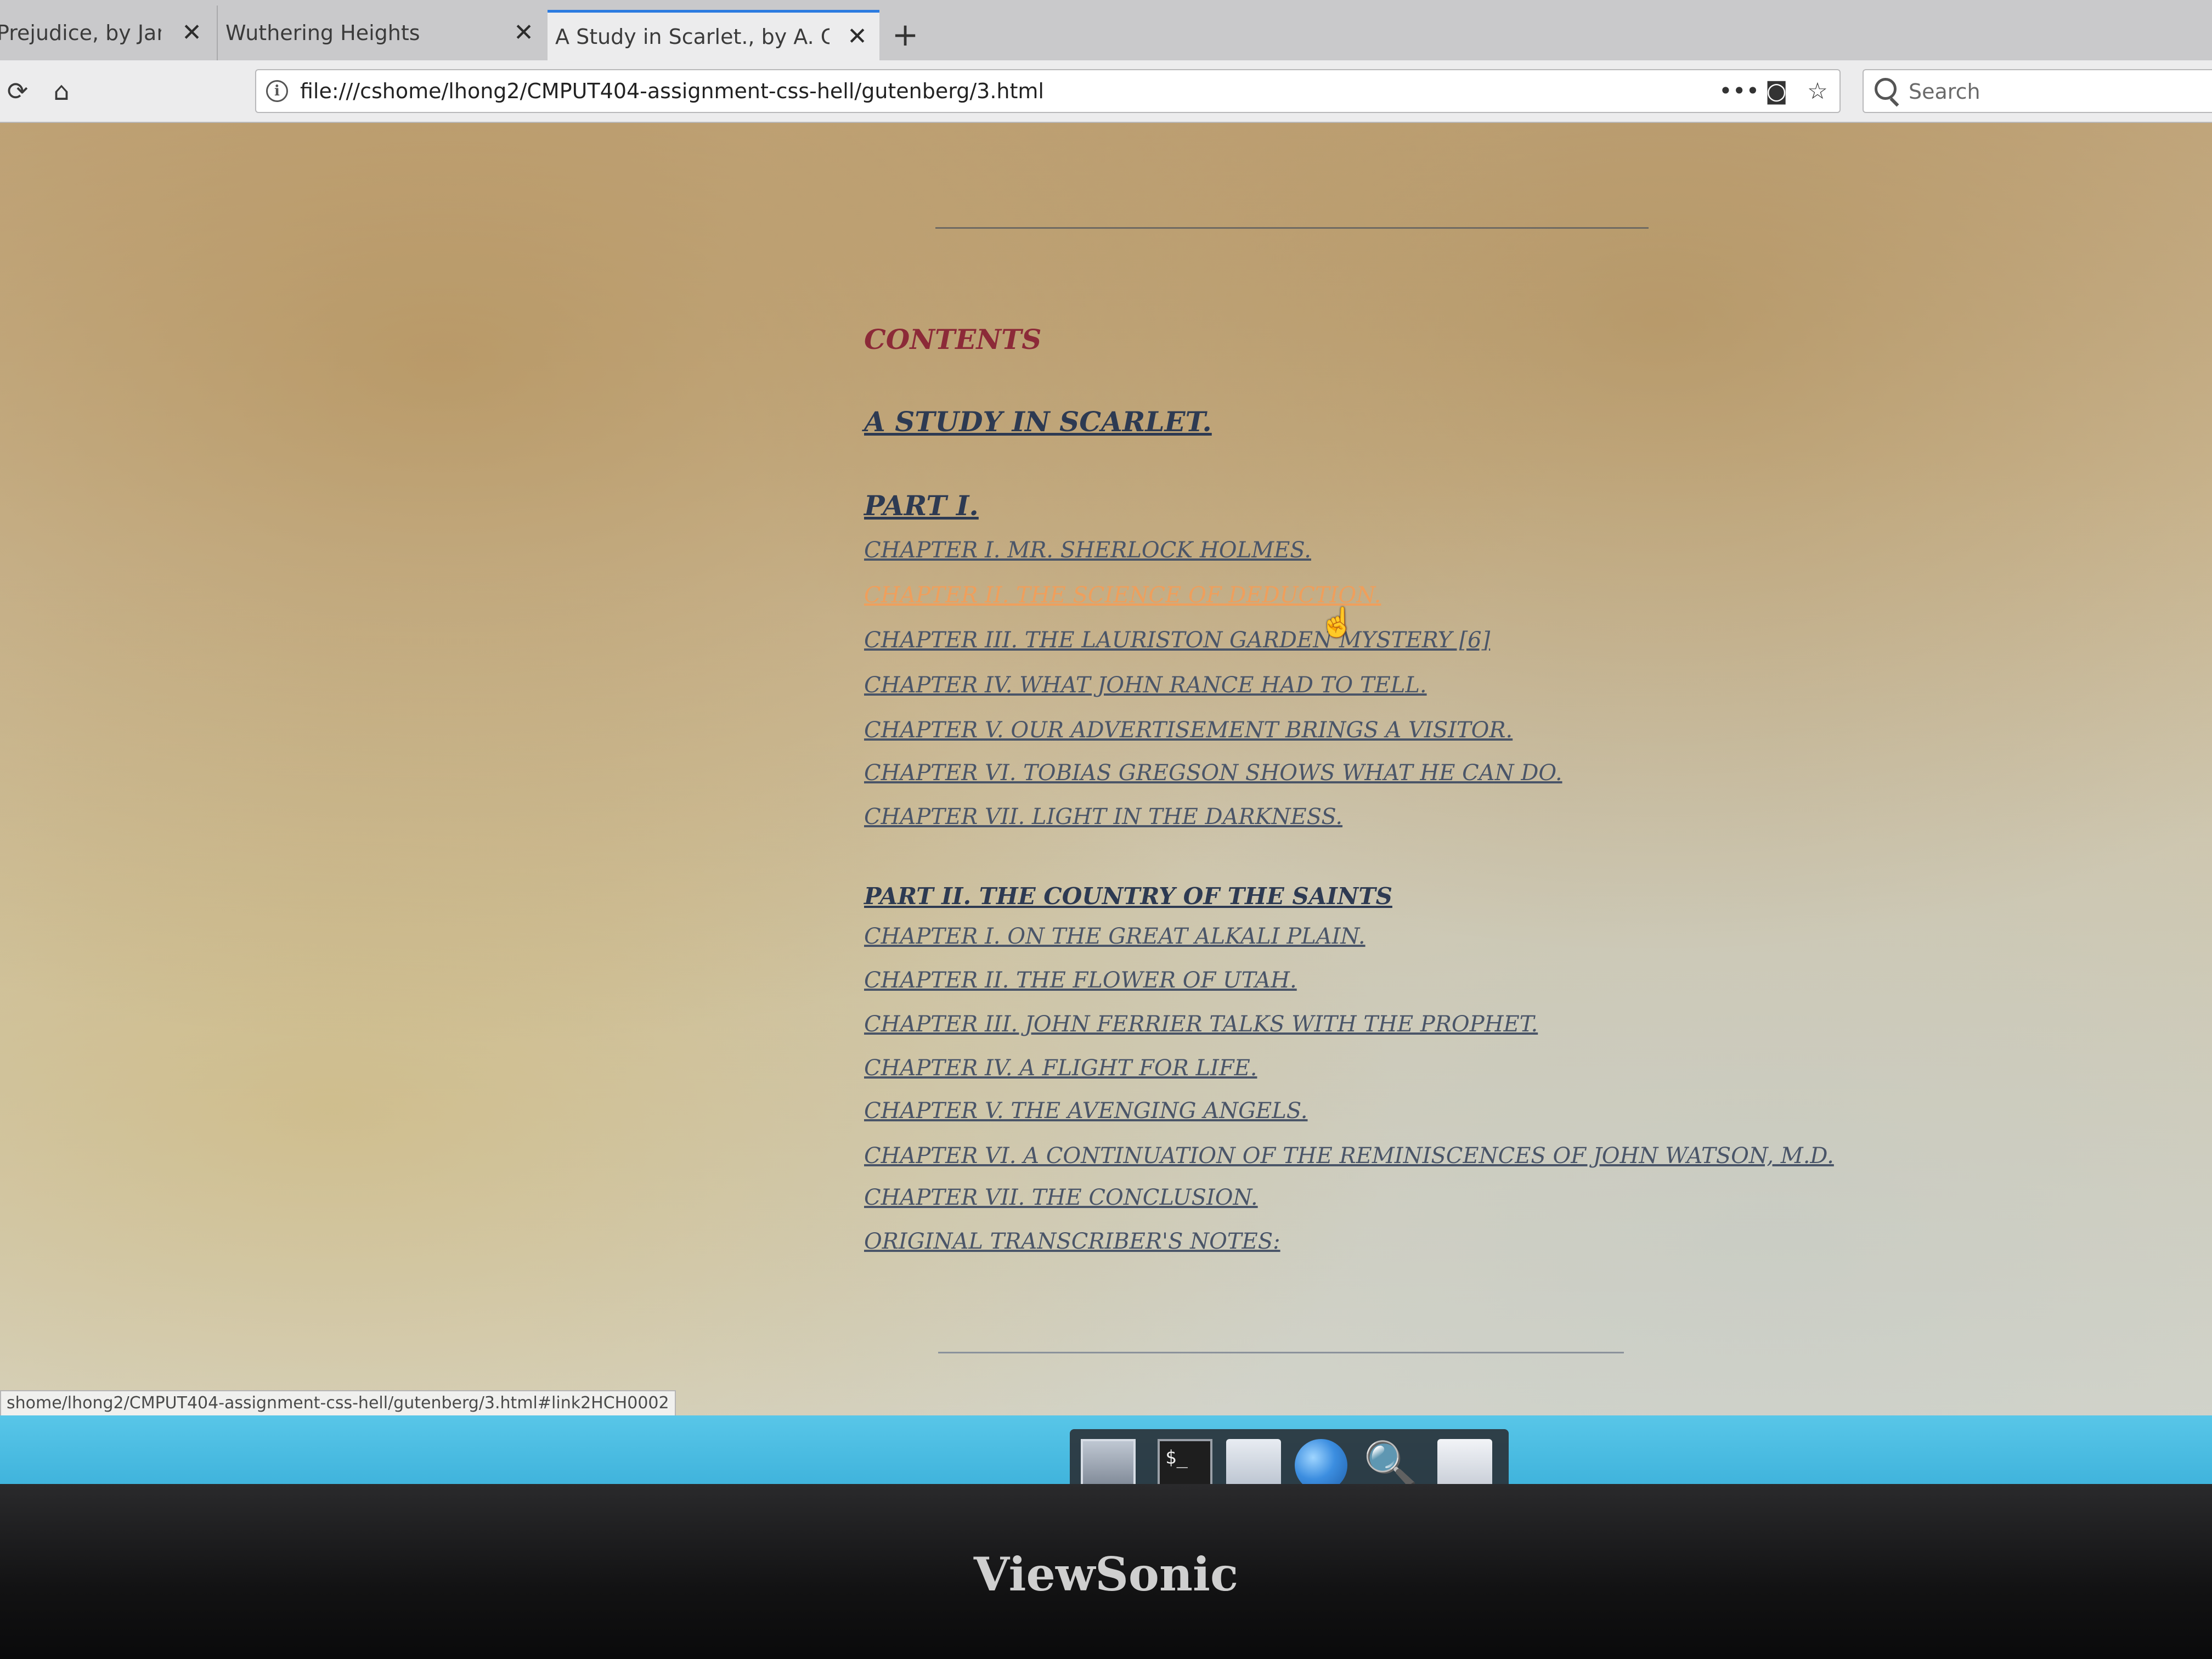  I want to click on chapter-link-part2-4: CHAPTER IV. A FLIGHT FOR LIFE., so click(1060, 1068).